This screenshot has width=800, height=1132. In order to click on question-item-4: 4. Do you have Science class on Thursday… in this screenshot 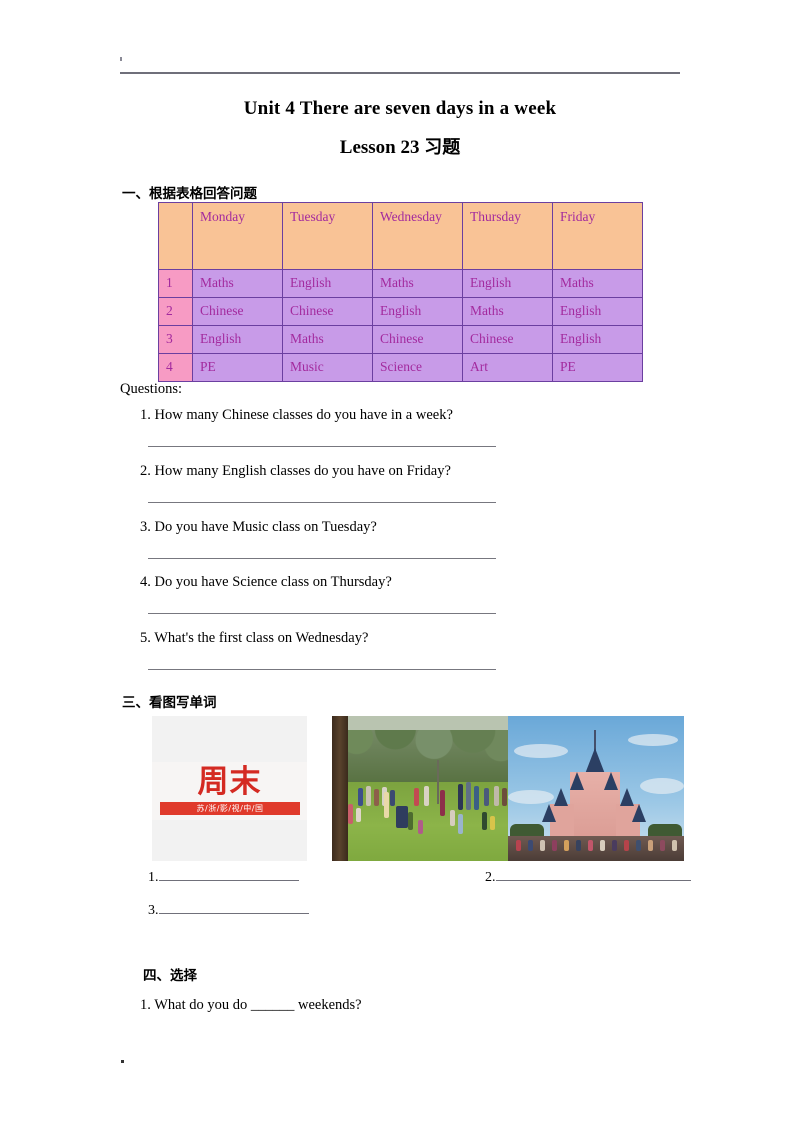, I will do `click(266, 582)`.